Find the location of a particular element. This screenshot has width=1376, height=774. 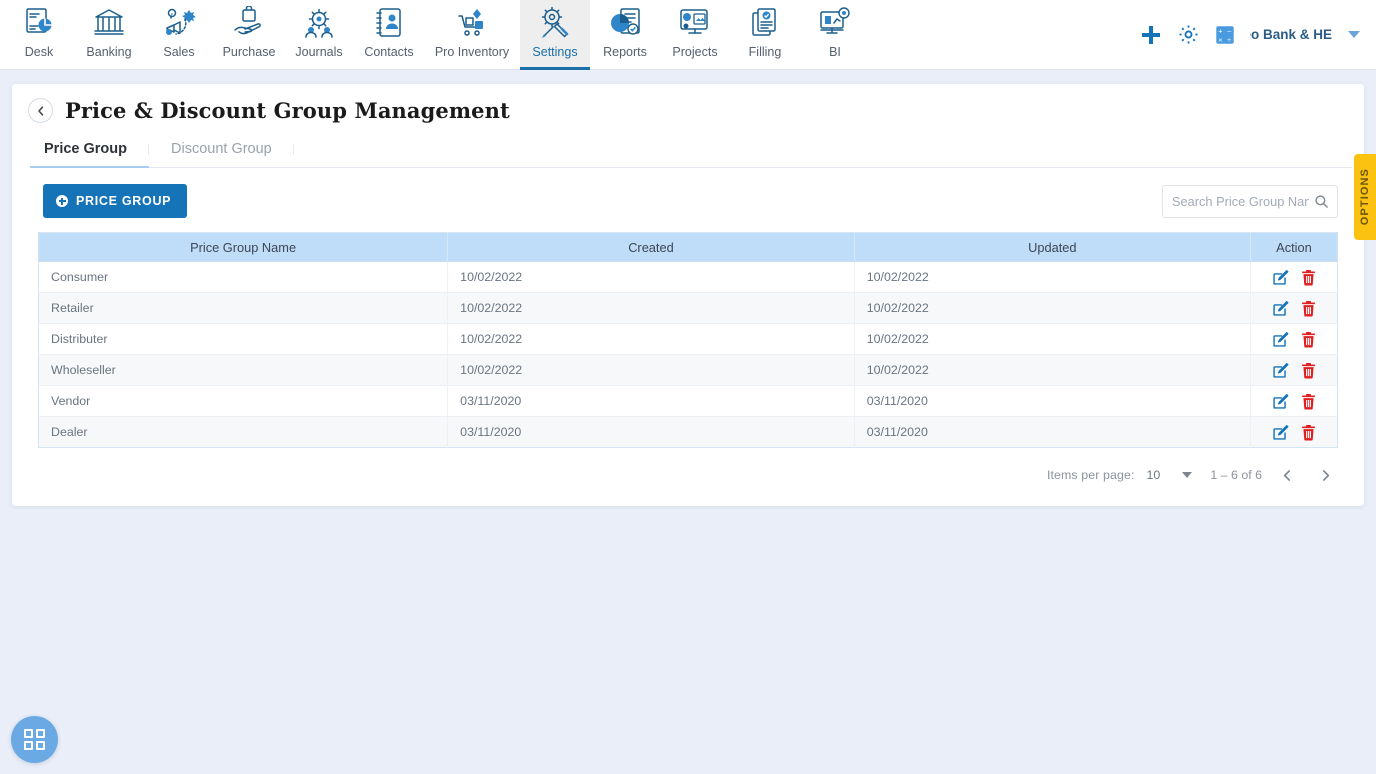

nav-item-label: Pro Inventory is located at coordinates (472, 52).